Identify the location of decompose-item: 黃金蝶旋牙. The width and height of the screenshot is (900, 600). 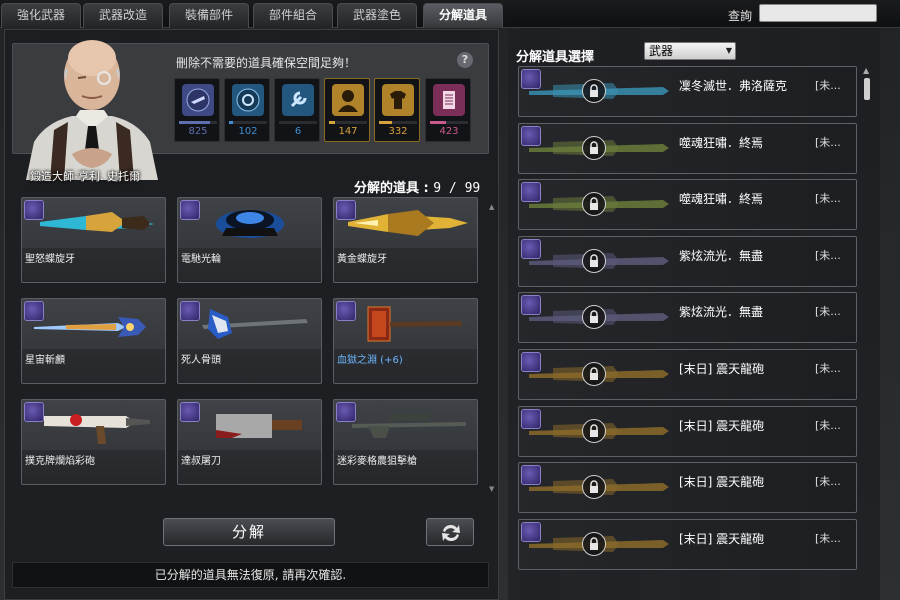
(405, 240).